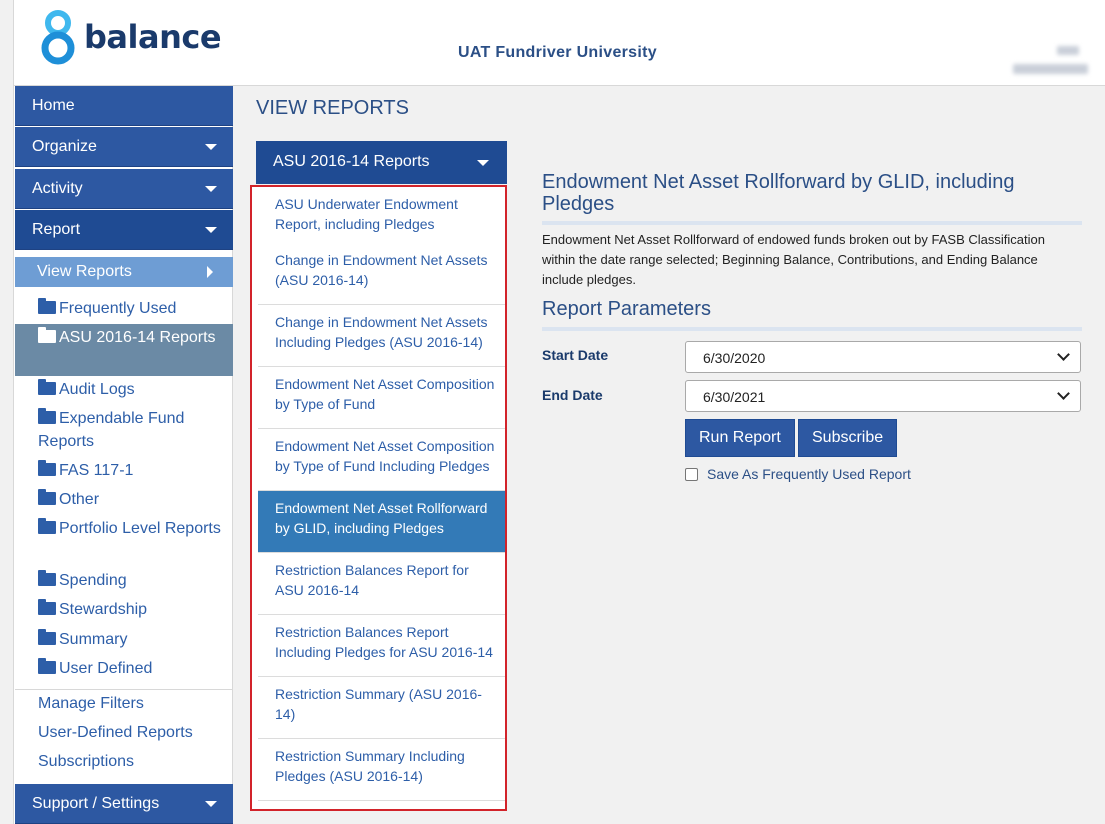  I want to click on folder-user-defined: User Defined, so click(124, 668).